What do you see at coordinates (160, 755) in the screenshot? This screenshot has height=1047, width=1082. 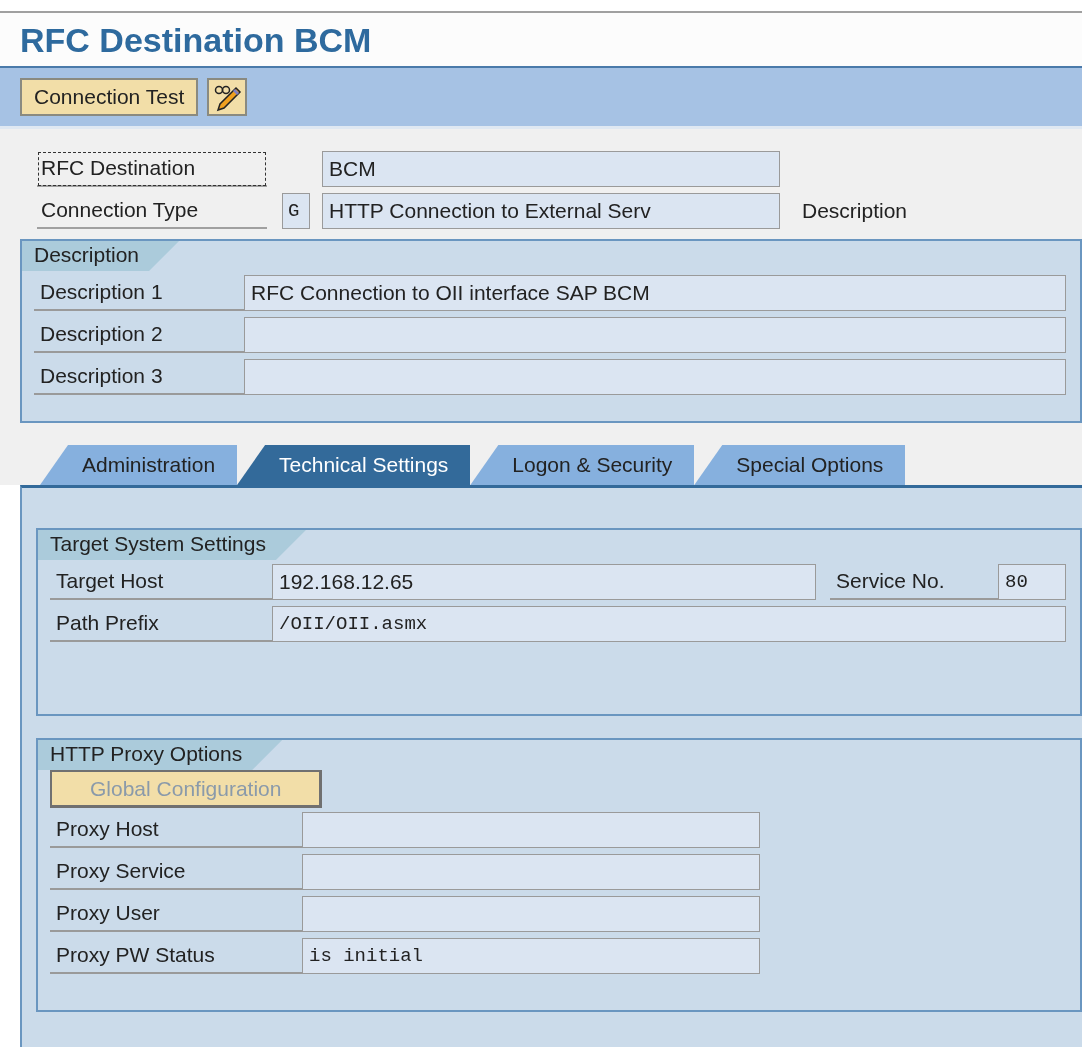 I see `group-title: HTTP Proxy Options` at bounding box center [160, 755].